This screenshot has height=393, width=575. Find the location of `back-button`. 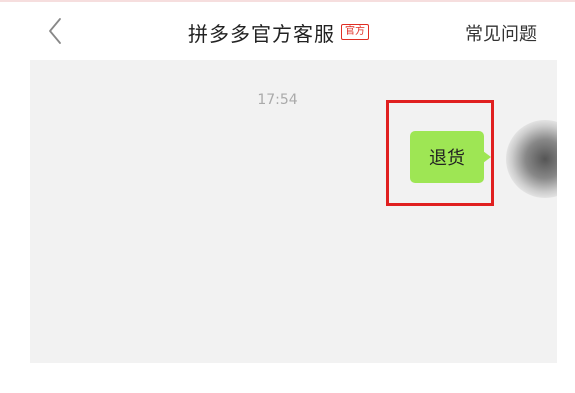

back-button is located at coordinates (55, 31).